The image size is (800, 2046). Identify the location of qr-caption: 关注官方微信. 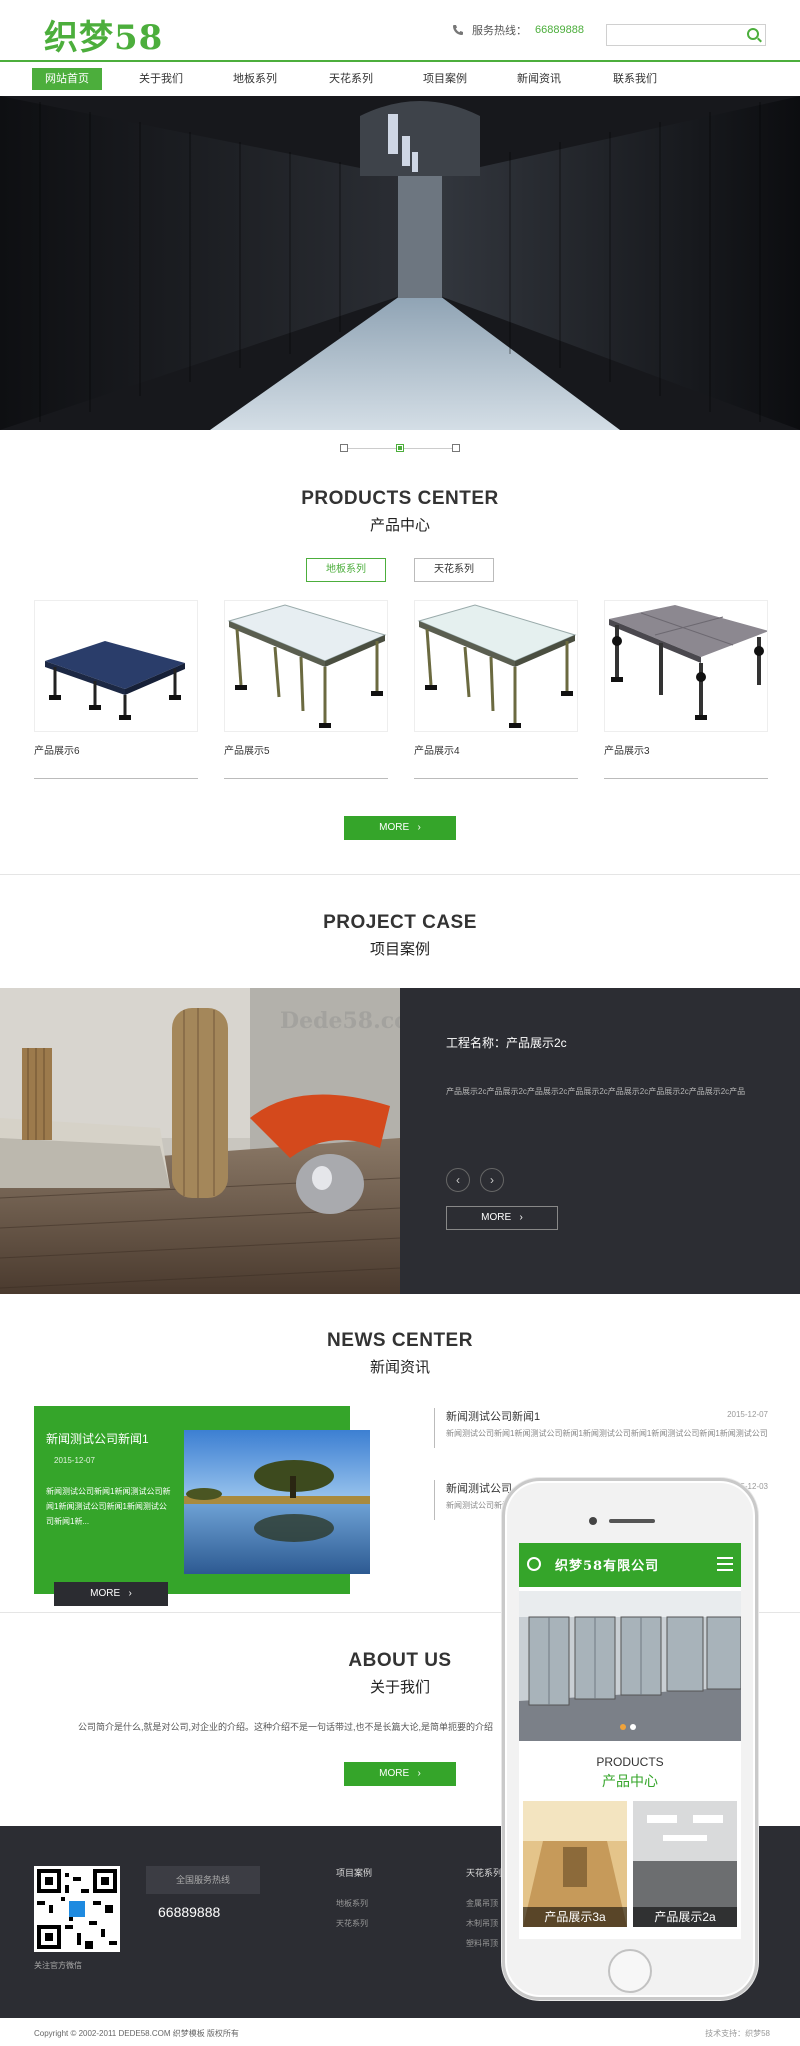
(58, 1965).